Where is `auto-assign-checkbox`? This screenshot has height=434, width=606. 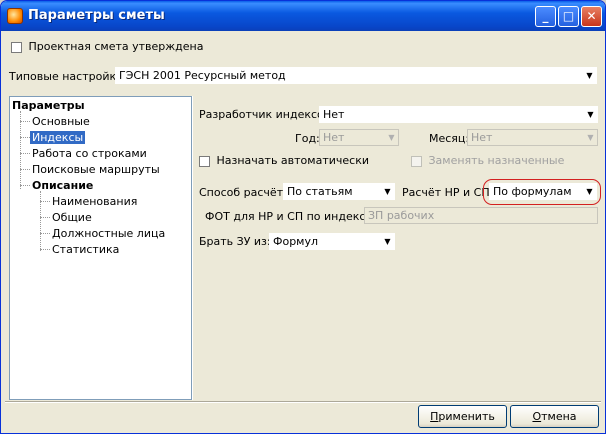
auto-assign-checkbox is located at coordinates (204, 161).